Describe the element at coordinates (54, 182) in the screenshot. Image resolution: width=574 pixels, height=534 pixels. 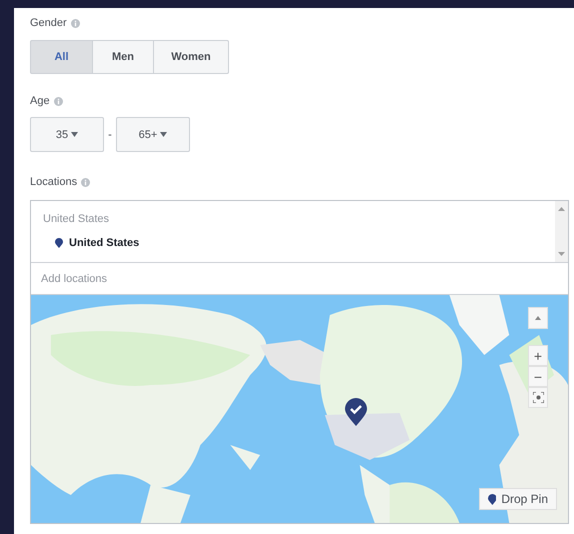
I see `locations-label: Locations` at that location.